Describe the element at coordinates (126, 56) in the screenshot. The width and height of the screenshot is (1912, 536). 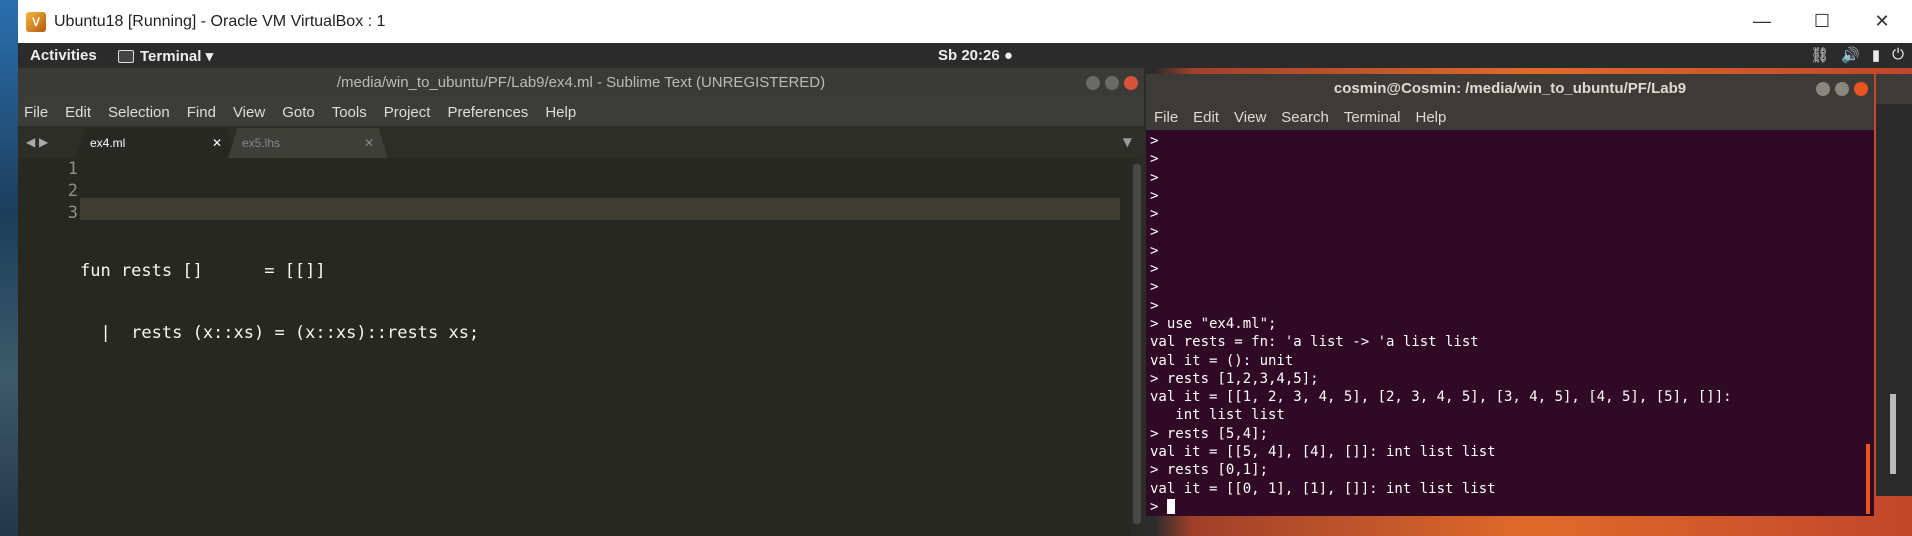
I see `terminal-icon` at that location.